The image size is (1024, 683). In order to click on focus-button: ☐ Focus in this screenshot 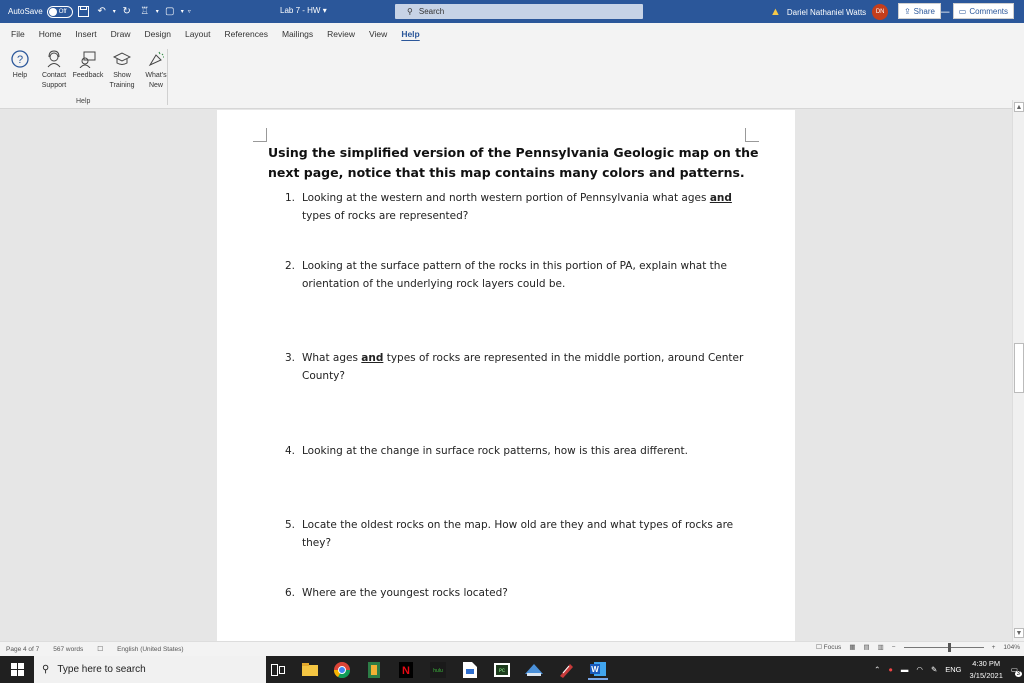, I will do `click(828, 647)`.